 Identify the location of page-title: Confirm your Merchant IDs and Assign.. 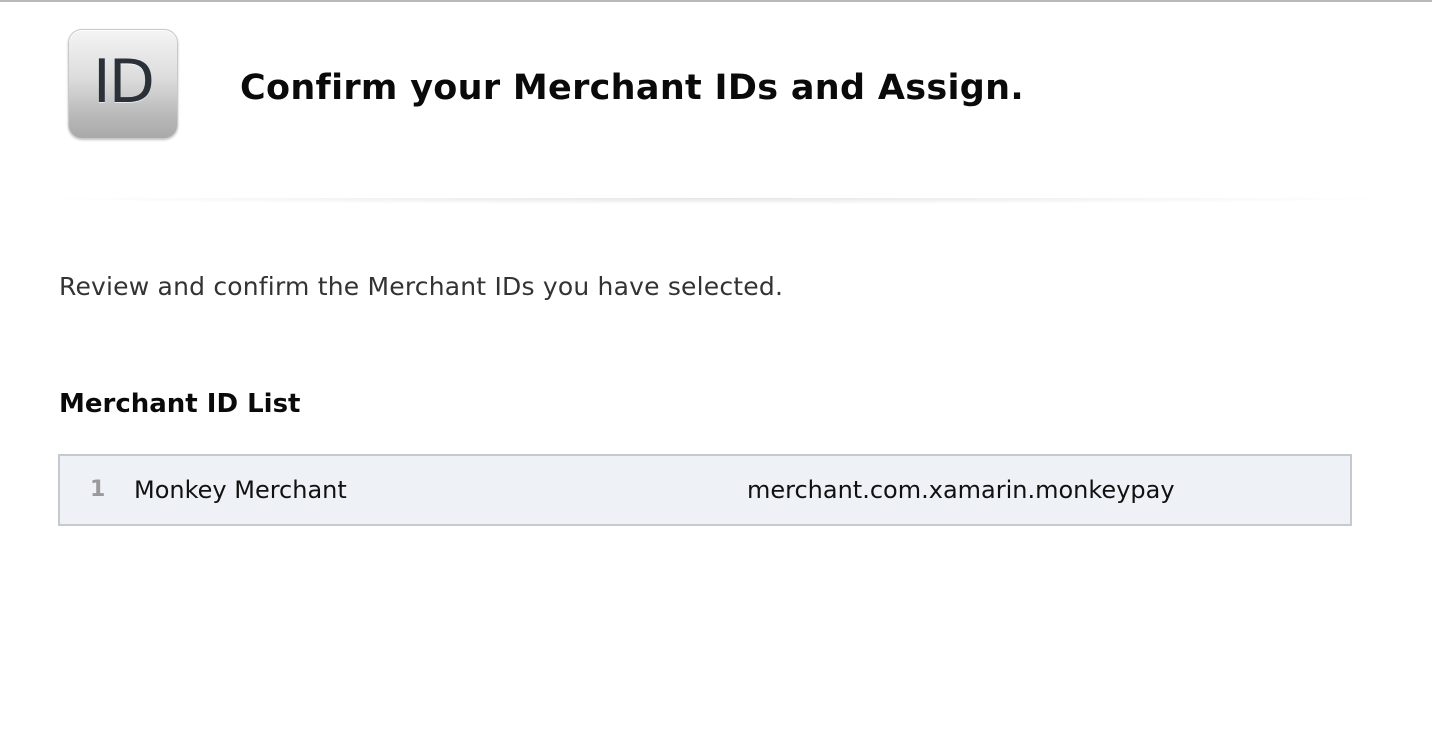
(632, 88).